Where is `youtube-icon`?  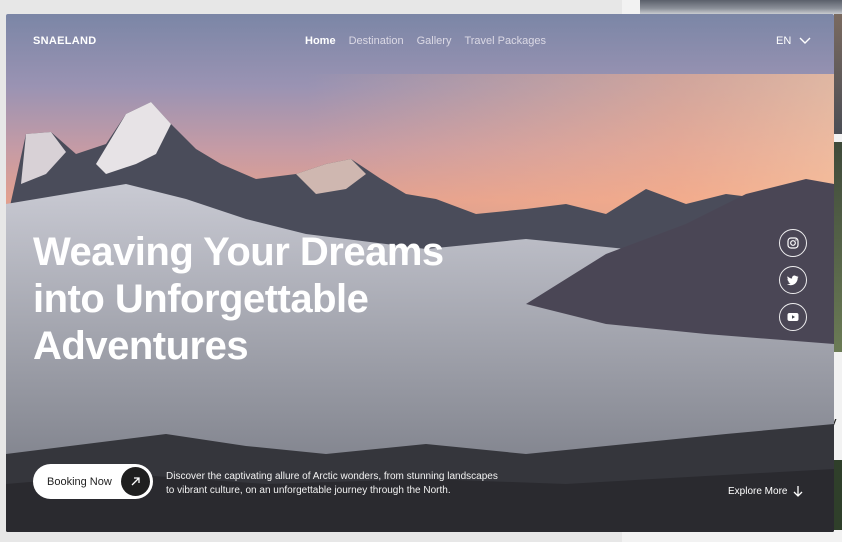
youtube-icon is located at coordinates (793, 317).